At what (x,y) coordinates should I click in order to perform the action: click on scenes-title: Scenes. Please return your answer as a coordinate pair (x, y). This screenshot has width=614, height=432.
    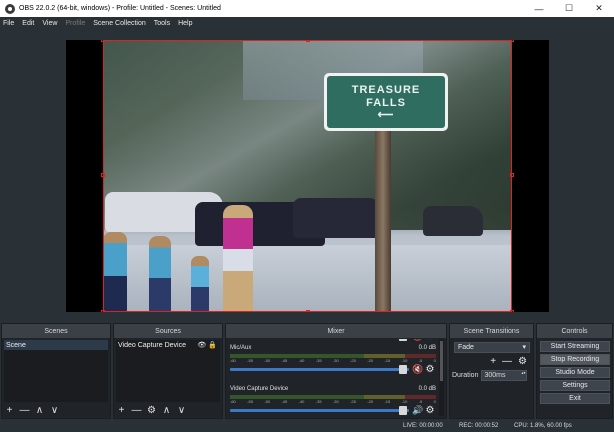
    Looking at the image, I should click on (56, 331).